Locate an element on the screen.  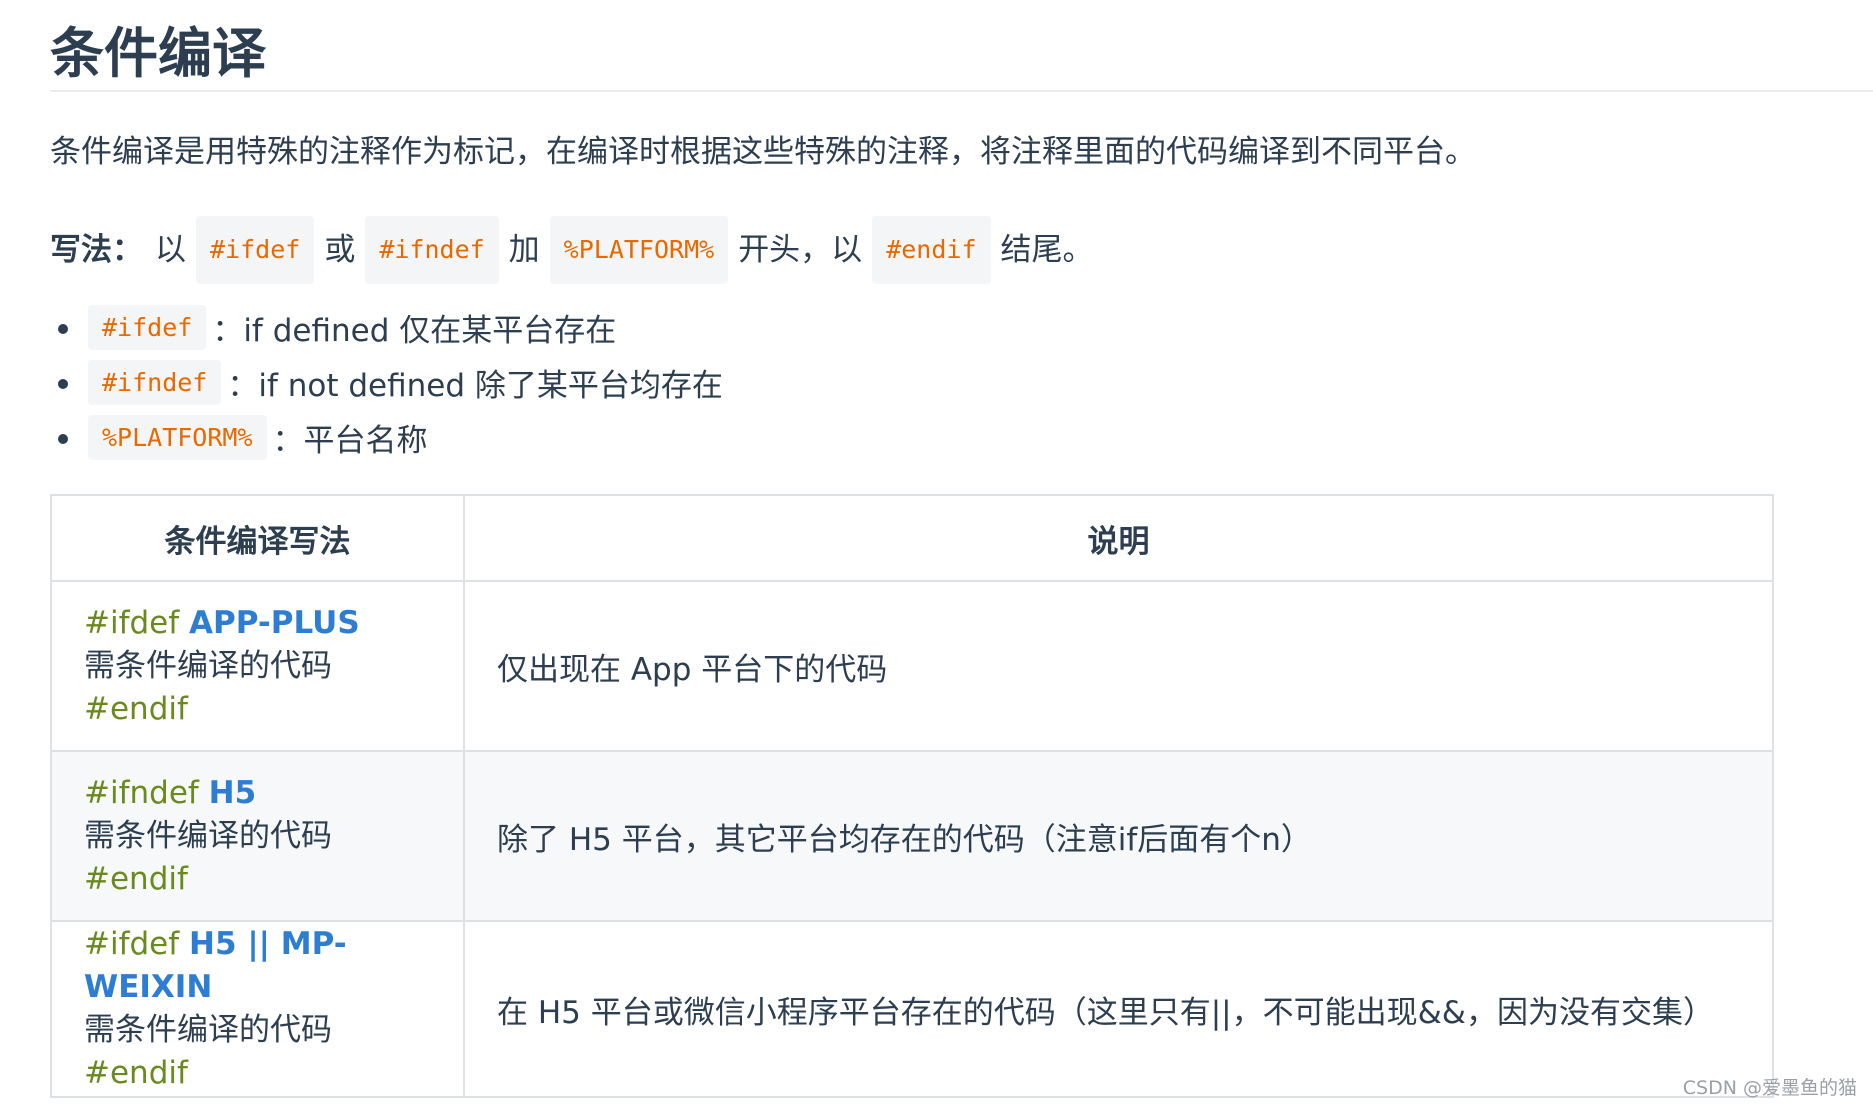
table-header-row: 条件编译写法 说明 is located at coordinates (912, 538).